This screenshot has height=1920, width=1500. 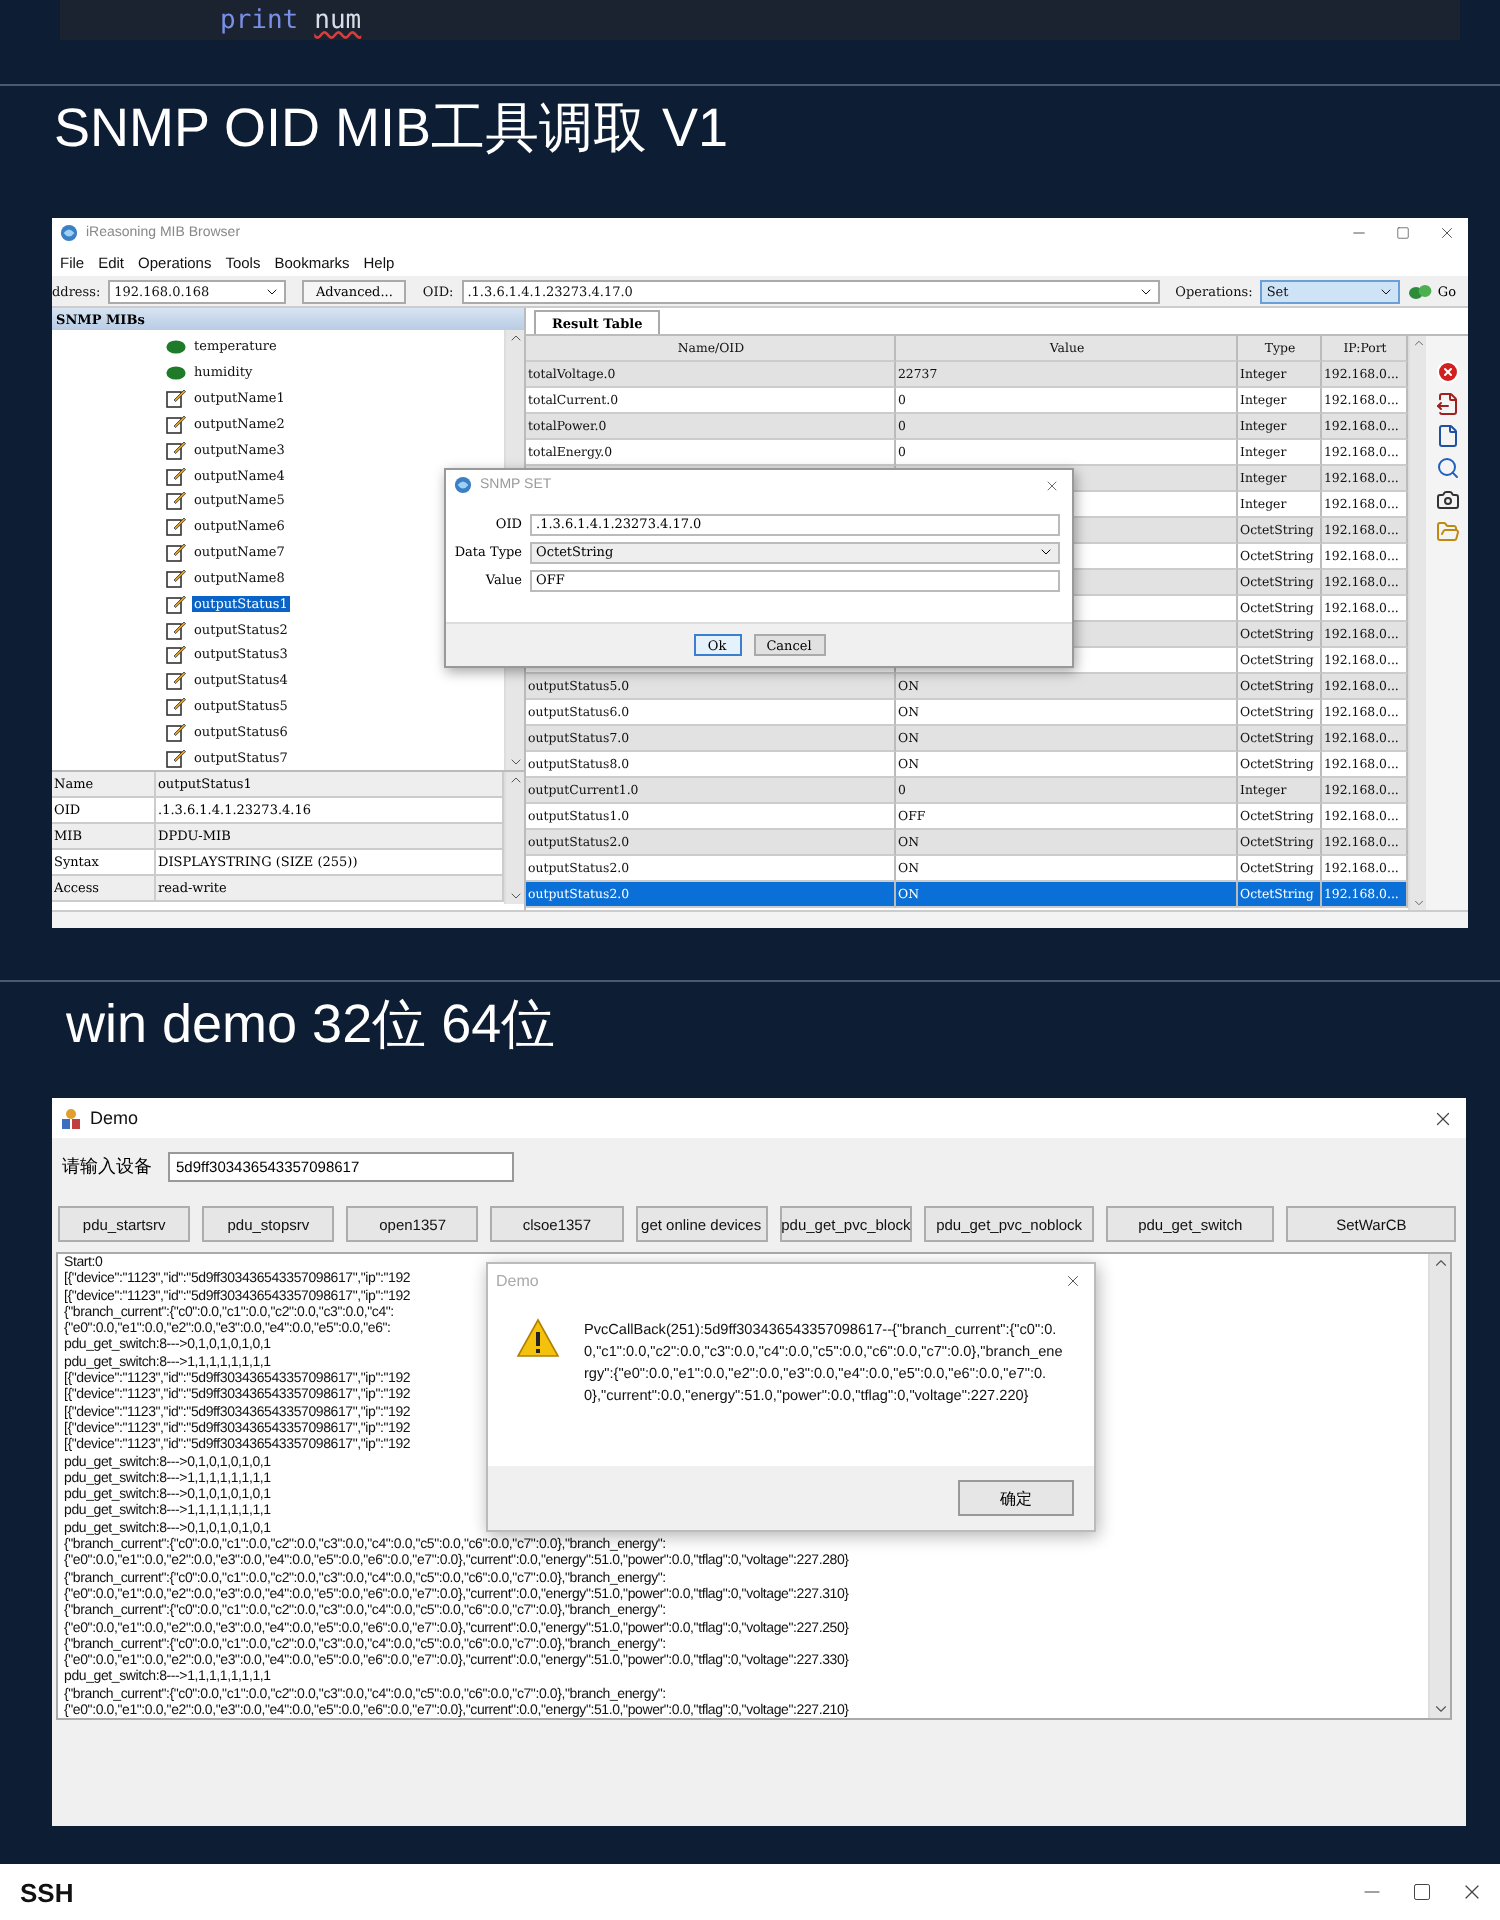 I want to click on device-label: 请输入设备, so click(x=107, y=1166).